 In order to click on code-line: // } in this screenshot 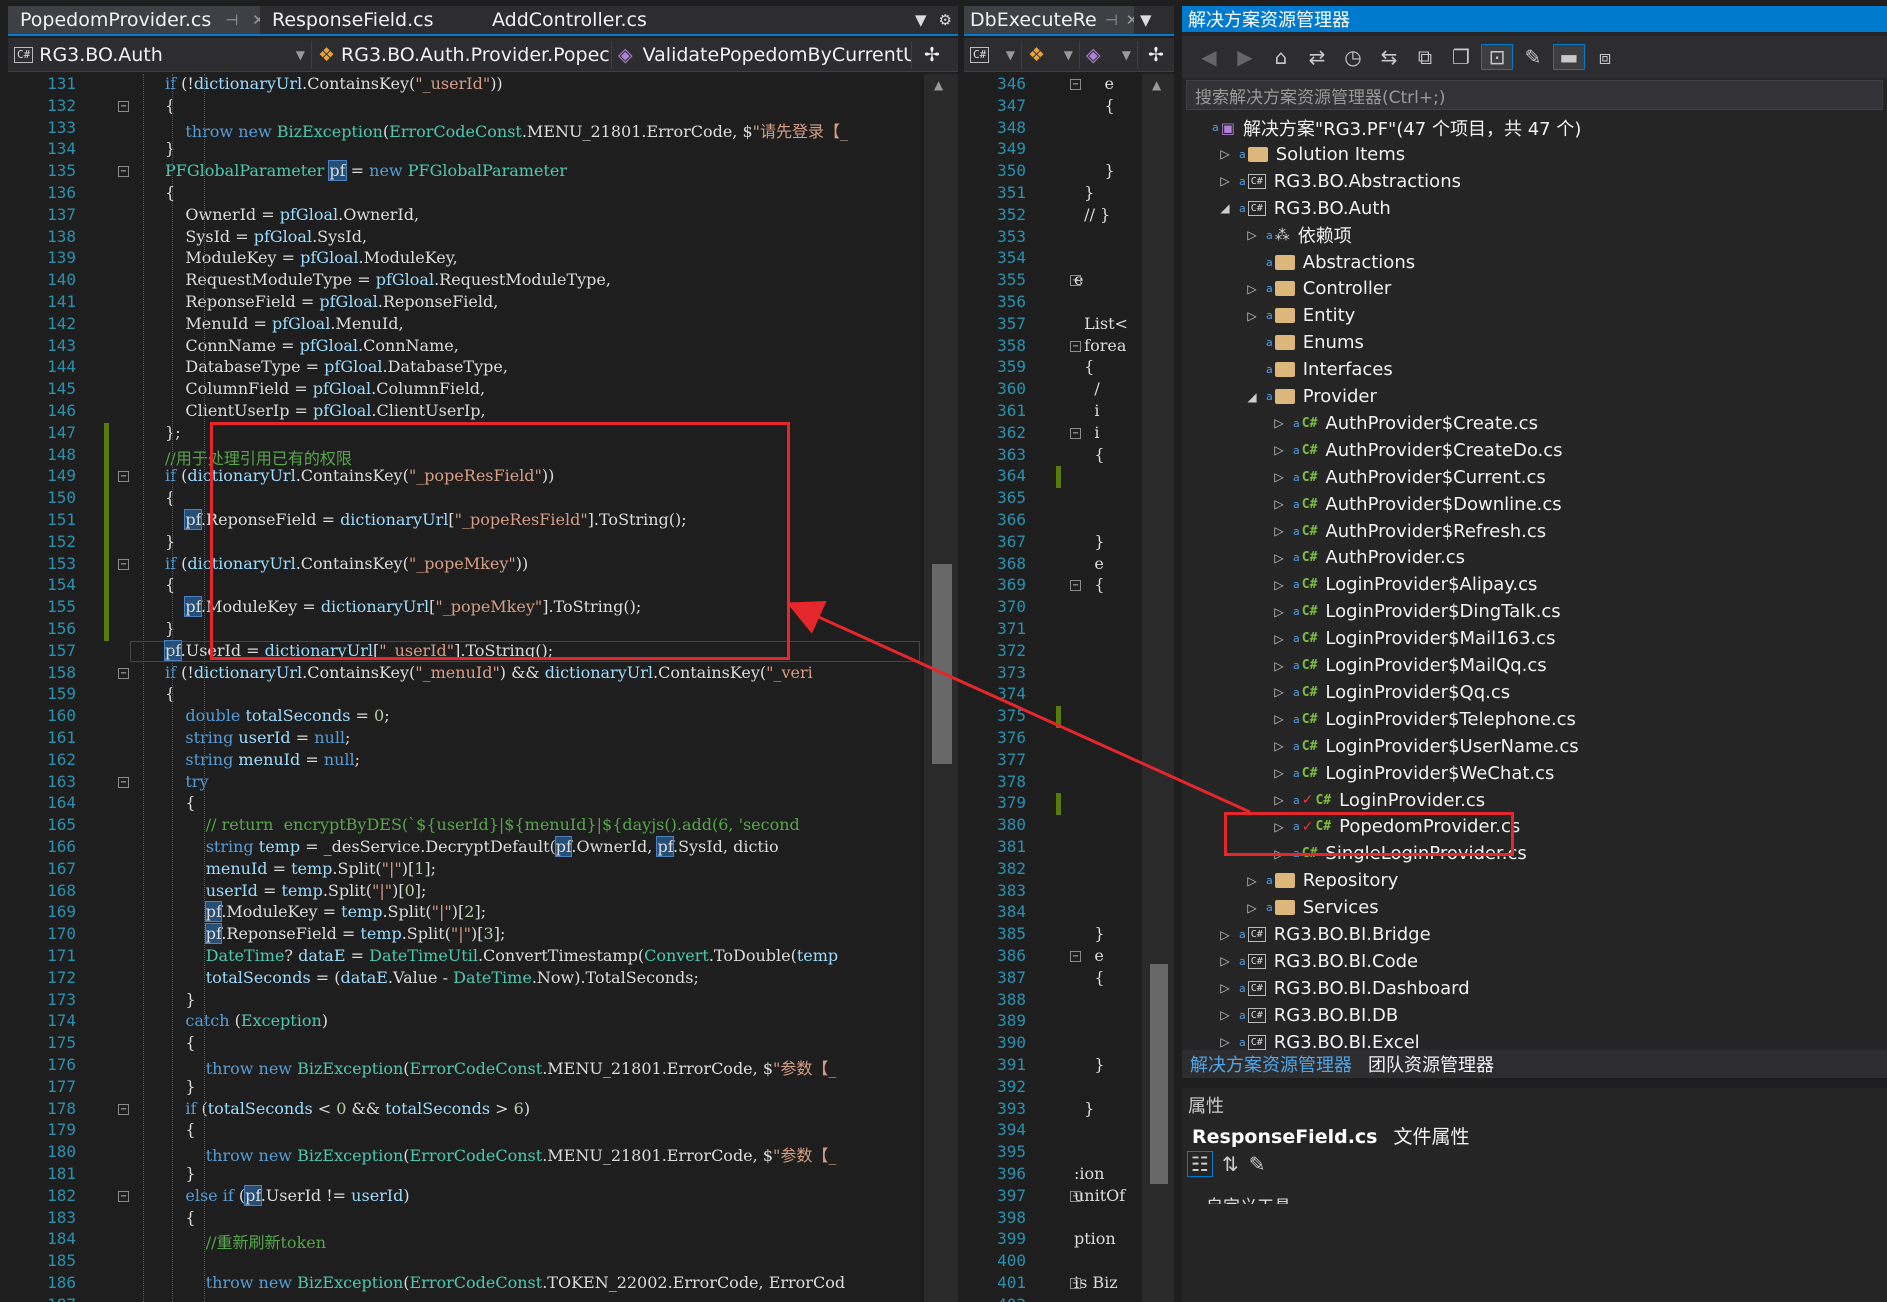, I will do `click(1092, 214)`.